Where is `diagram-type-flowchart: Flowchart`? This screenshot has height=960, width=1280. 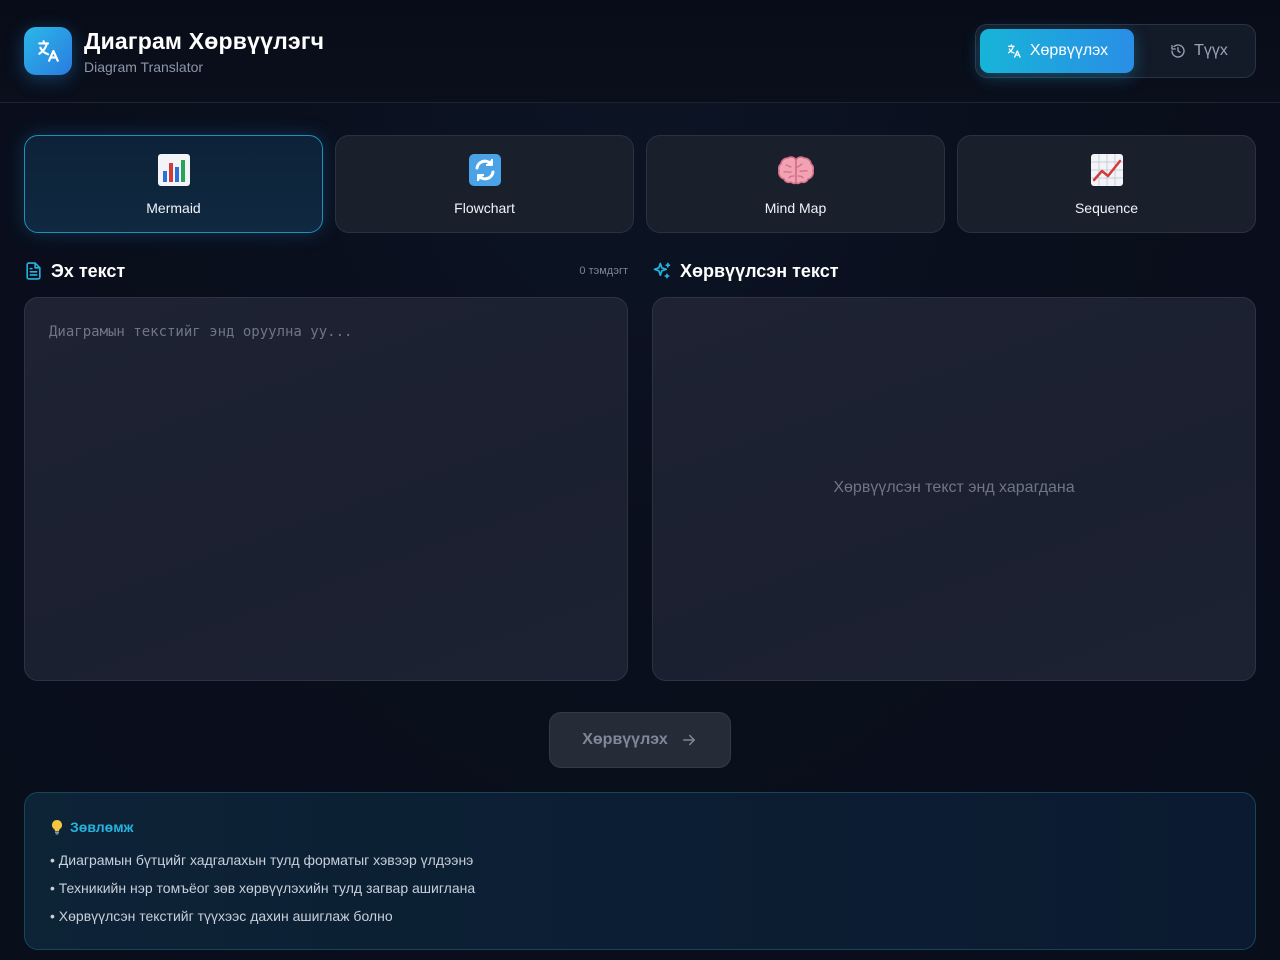
diagram-type-flowchart: Flowchart is located at coordinates (484, 184).